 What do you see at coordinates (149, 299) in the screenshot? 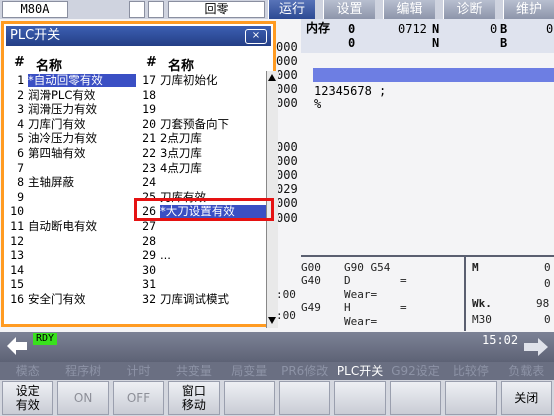
I see `switch-number: 32` at bounding box center [149, 299].